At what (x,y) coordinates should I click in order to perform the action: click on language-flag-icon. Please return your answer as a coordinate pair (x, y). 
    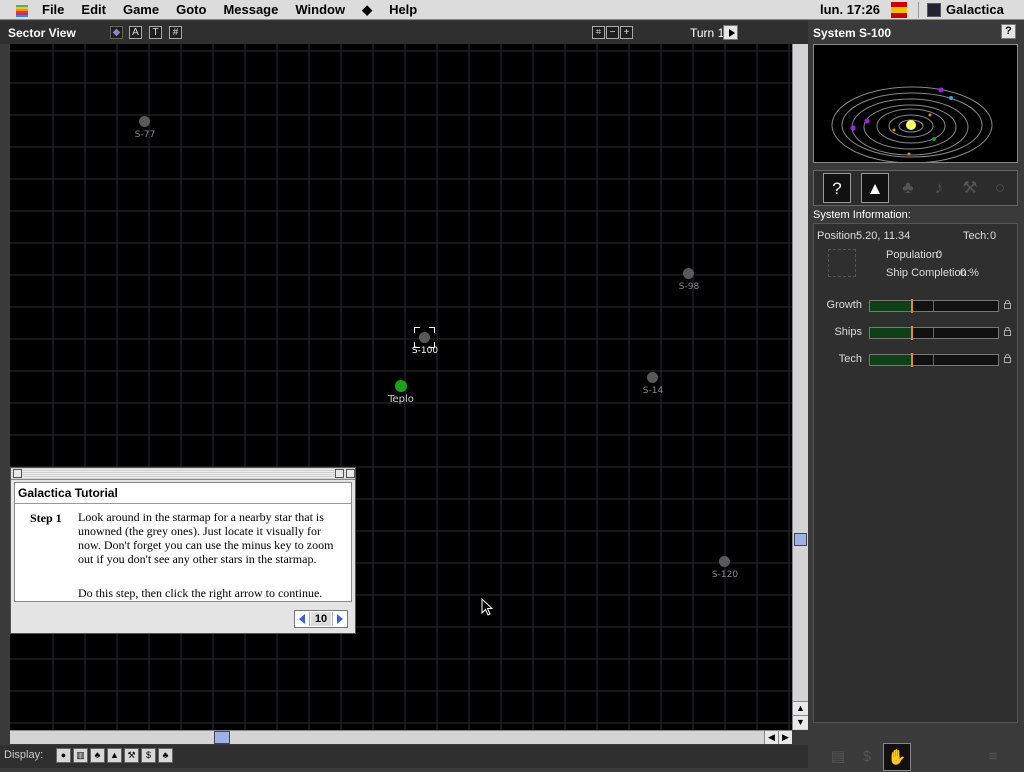
    Looking at the image, I should click on (899, 10).